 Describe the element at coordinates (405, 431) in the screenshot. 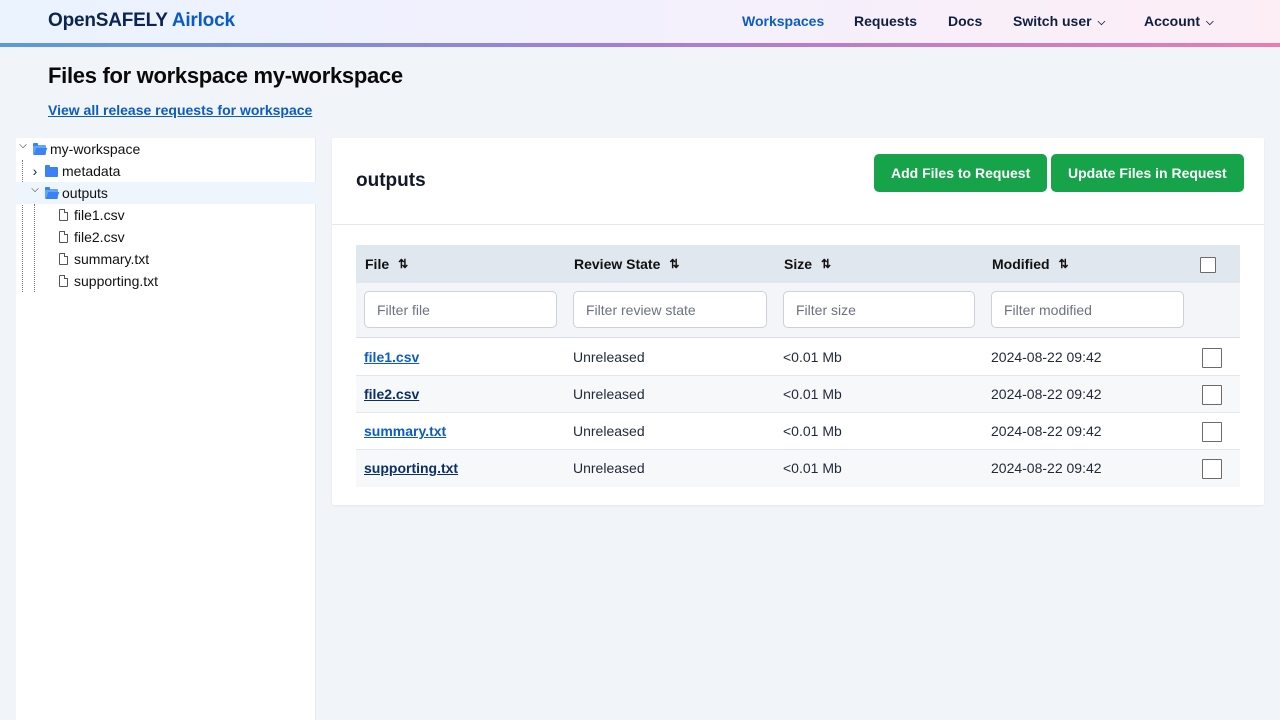

I see `file-link: summary.txt` at that location.